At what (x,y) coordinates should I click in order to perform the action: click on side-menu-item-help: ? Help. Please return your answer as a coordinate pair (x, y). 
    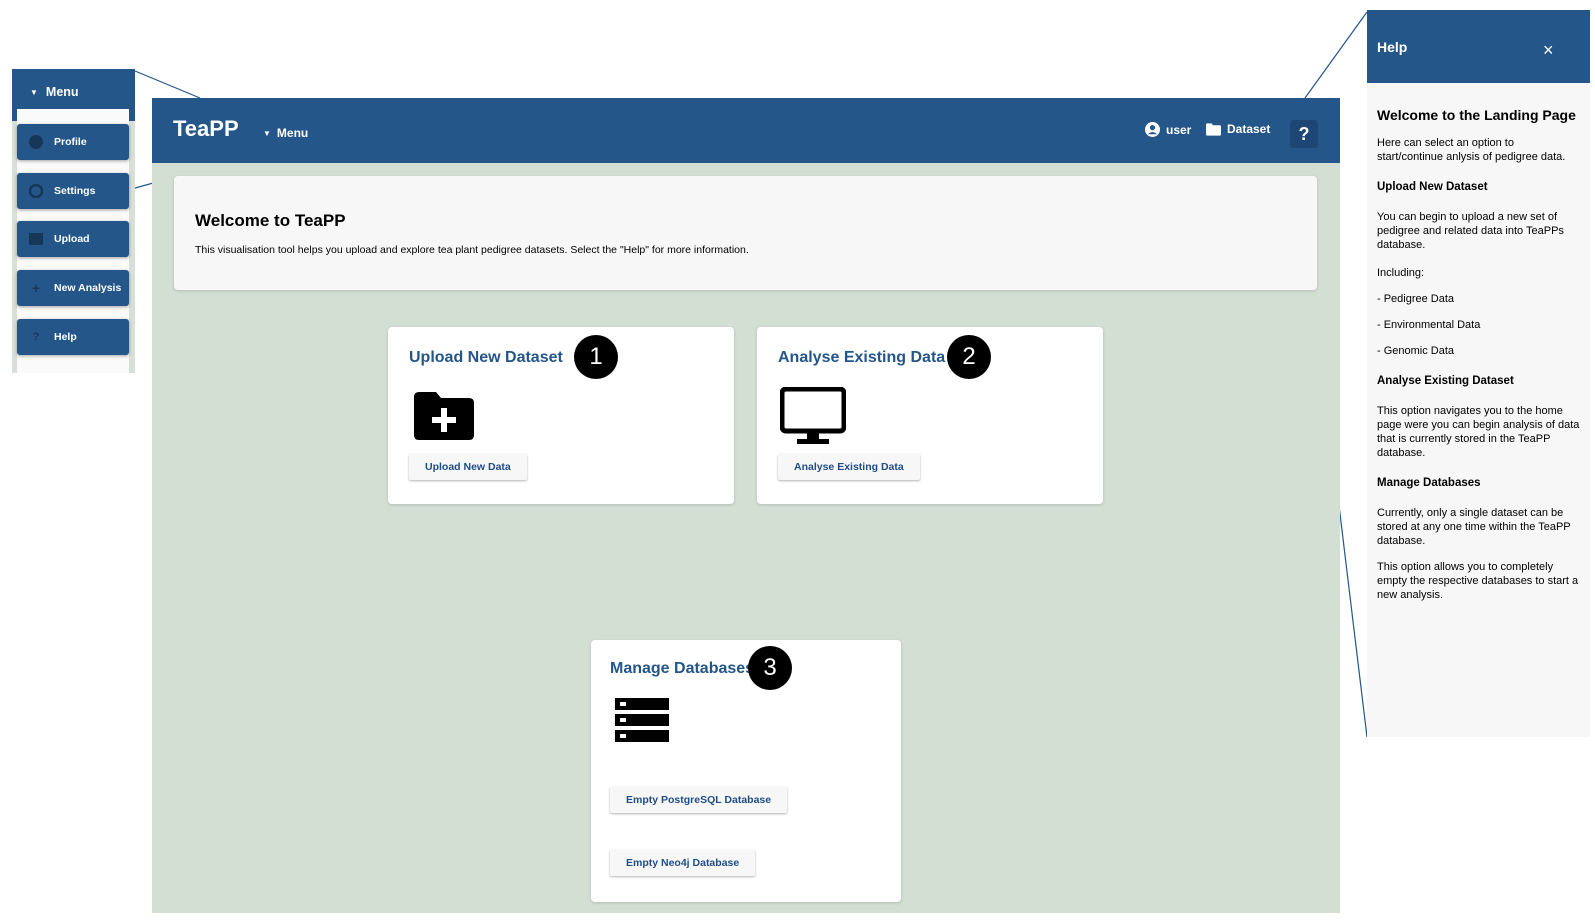
    Looking at the image, I should click on (73, 337).